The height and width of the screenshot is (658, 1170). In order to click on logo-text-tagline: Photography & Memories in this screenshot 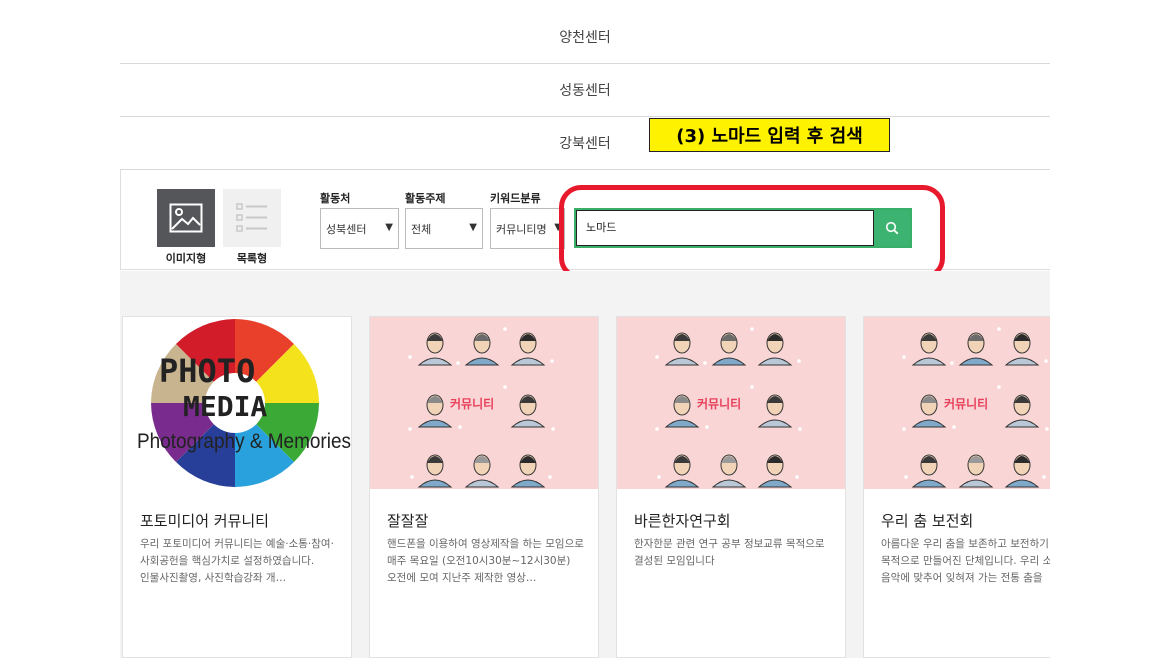, I will do `click(244, 441)`.